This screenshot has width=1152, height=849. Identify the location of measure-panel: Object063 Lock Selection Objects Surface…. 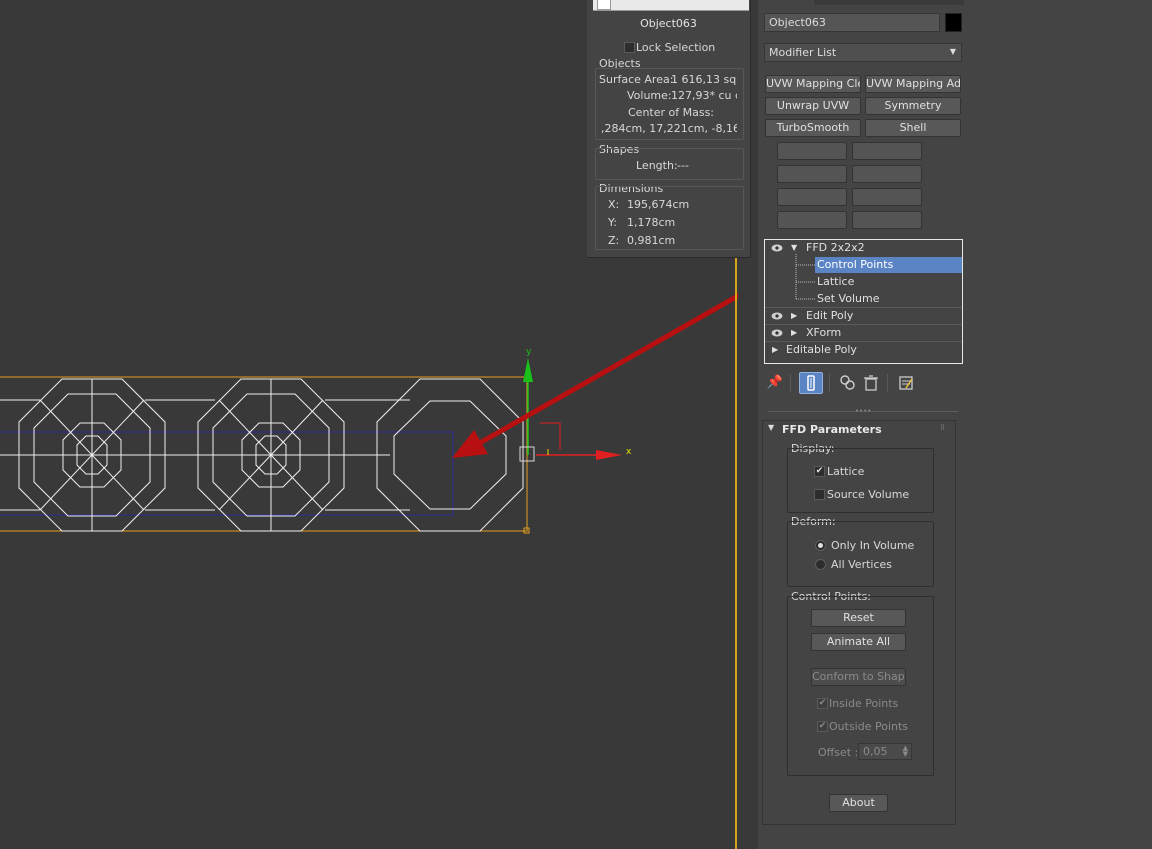
(669, 129).